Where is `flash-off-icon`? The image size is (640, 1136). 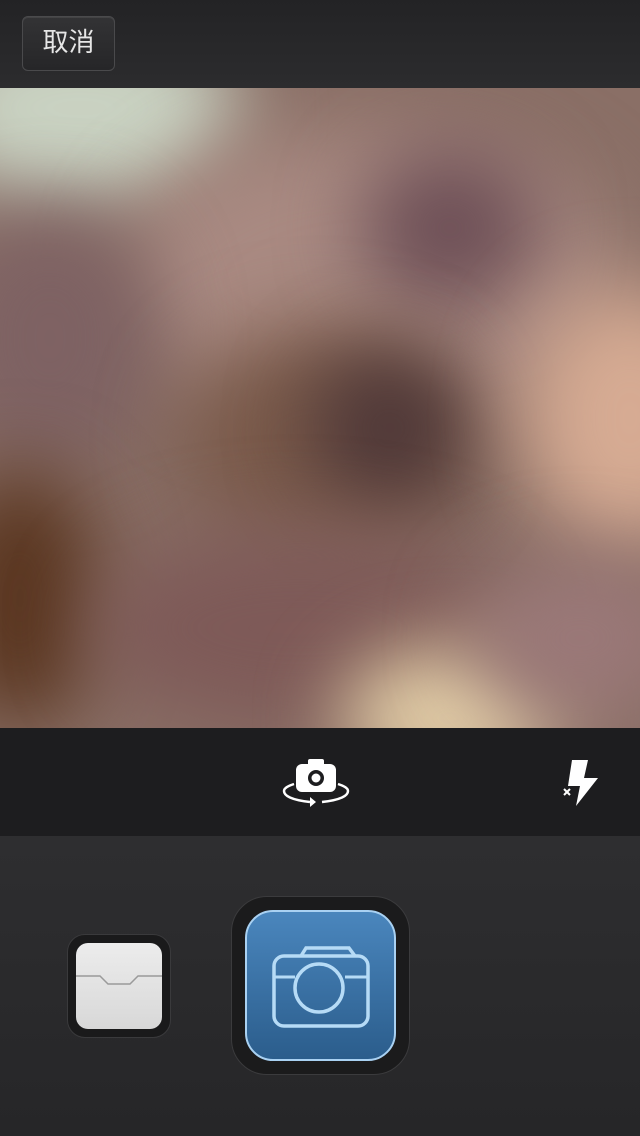 flash-off-icon is located at coordinates (579, 783).